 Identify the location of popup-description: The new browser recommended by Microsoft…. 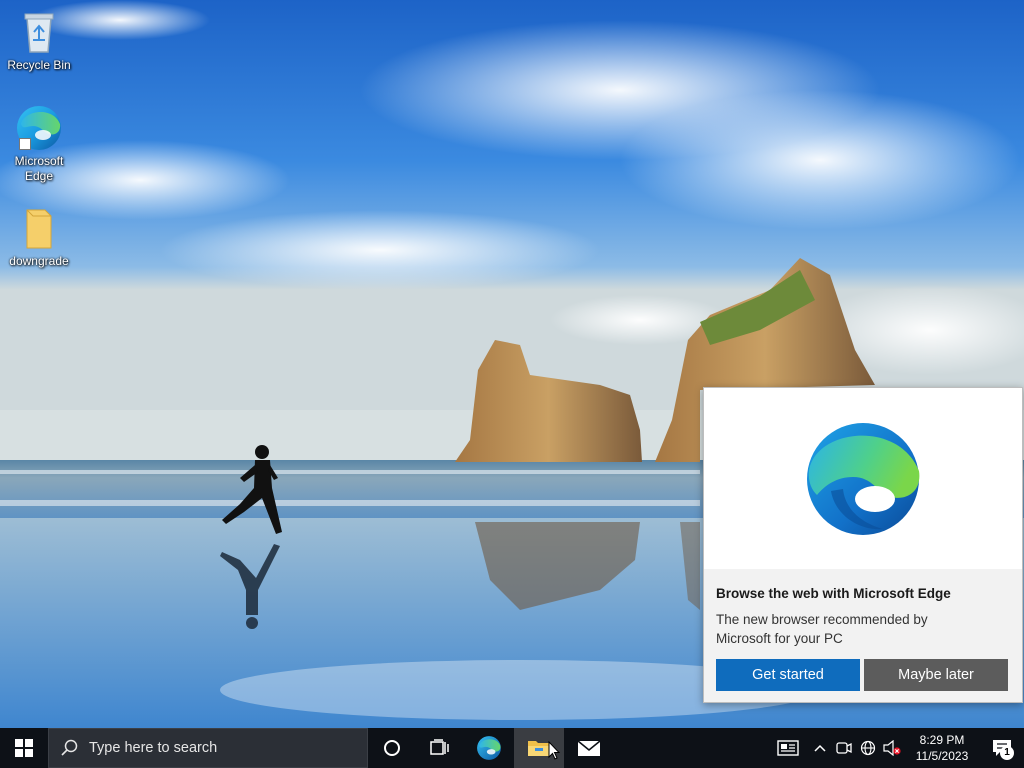
(822, 629).